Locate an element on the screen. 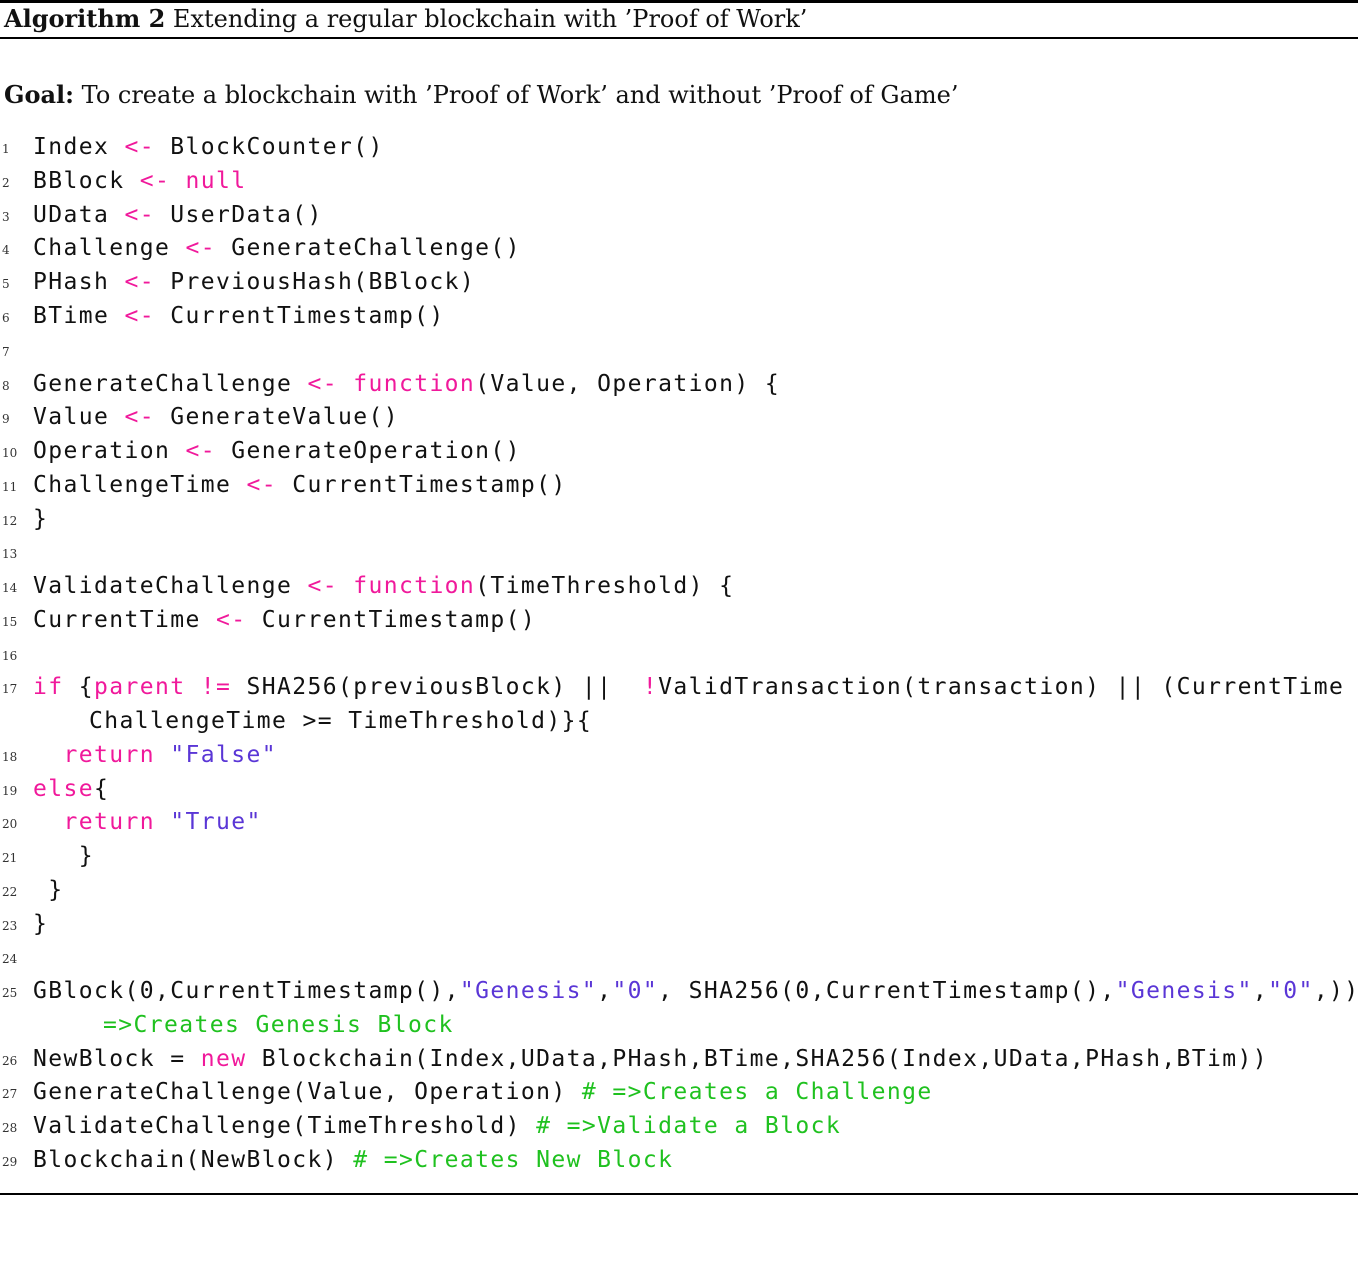  line-number: 25 is located at coordinates (10, 993).